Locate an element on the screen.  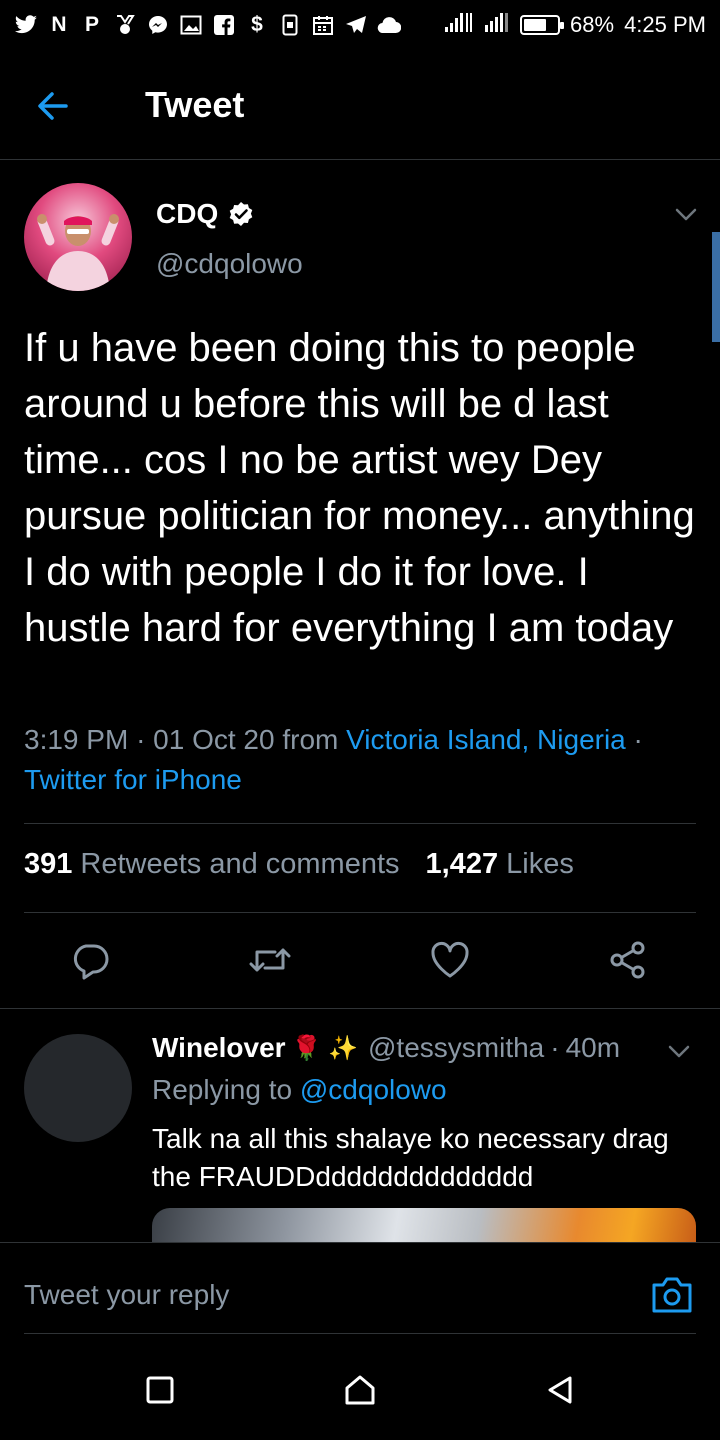
reply-input: Tweet your reply is located at coordinates (126, 1295).